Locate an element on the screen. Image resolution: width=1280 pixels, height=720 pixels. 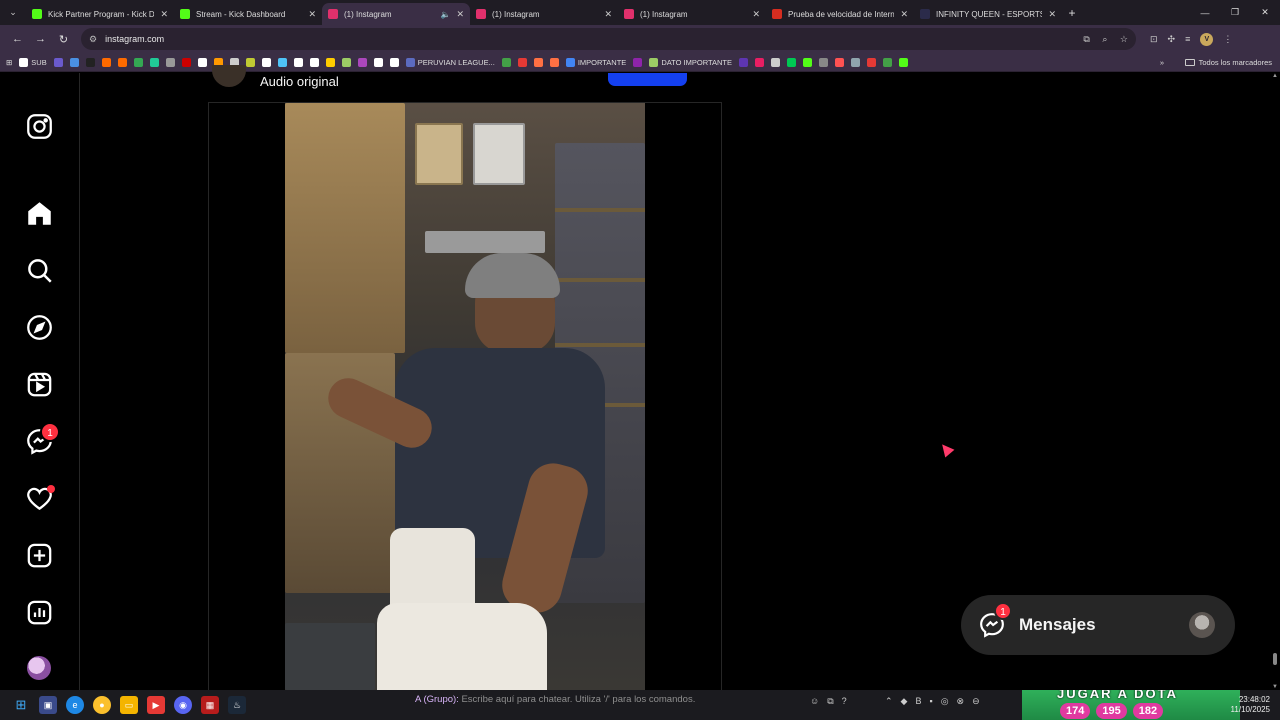
browser-tab: Kick Partner Program - Kick Da ✕ is located at coordinates (100, 14).